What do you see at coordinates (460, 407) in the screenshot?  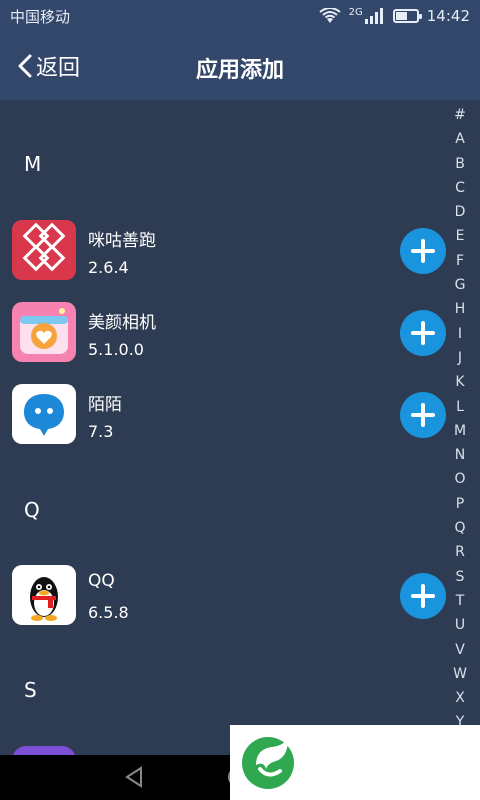 I see `alpha-index-letter: L` at bounding box center [460, 407].